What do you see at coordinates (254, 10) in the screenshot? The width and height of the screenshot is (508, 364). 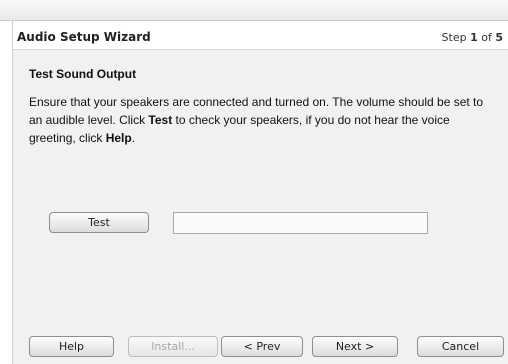 I see `top-bar` at bounding box center [254, 10].